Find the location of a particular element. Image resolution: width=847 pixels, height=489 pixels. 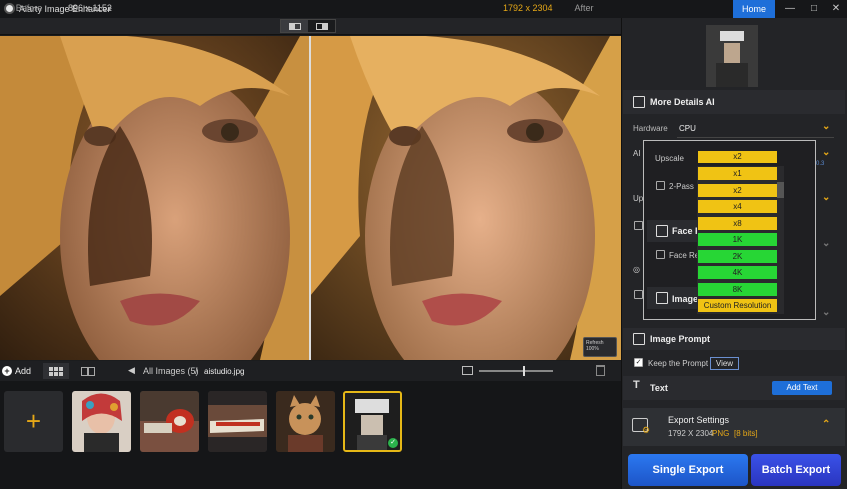

grid-view-large-button is located at coordinates (56, 371).